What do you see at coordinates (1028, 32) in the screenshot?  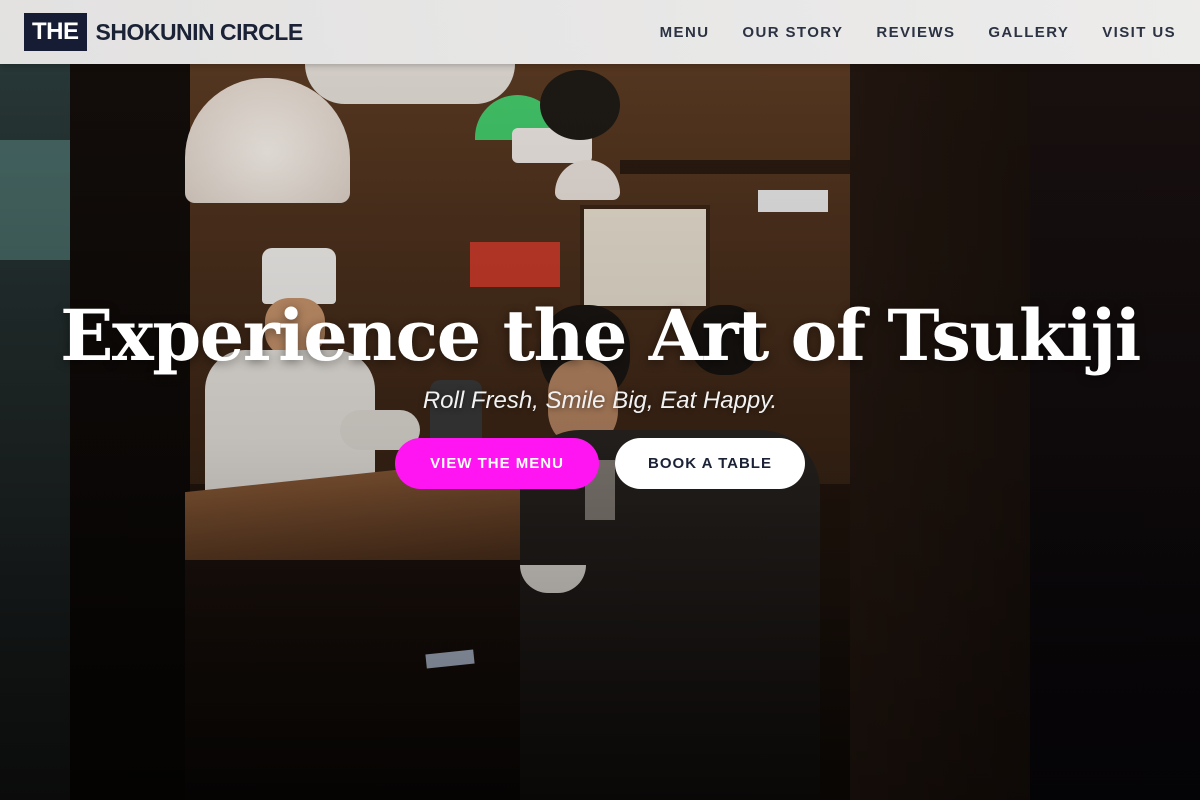 I see `nav-item-gallery: GALLERY` at bounding box center [1028, 32].